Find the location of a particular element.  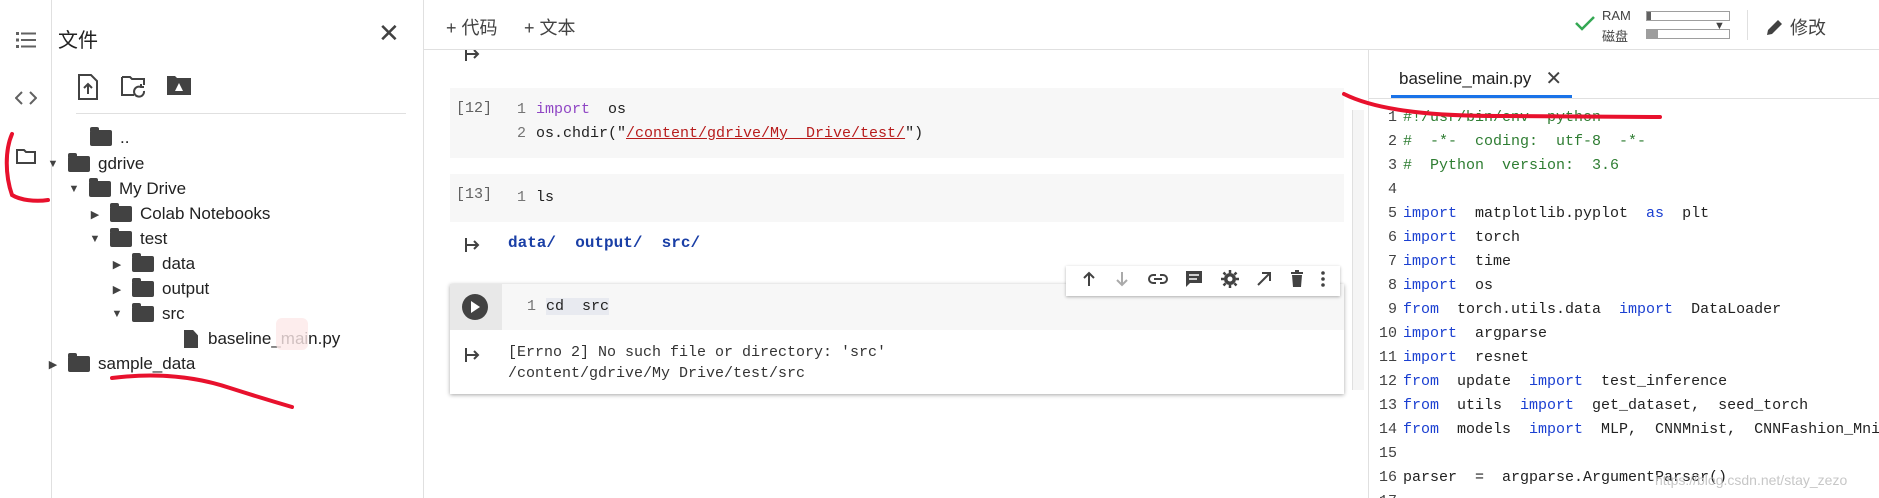

tree-item-gdrive: ▼ gdrive is located at coordinates (95, 164).